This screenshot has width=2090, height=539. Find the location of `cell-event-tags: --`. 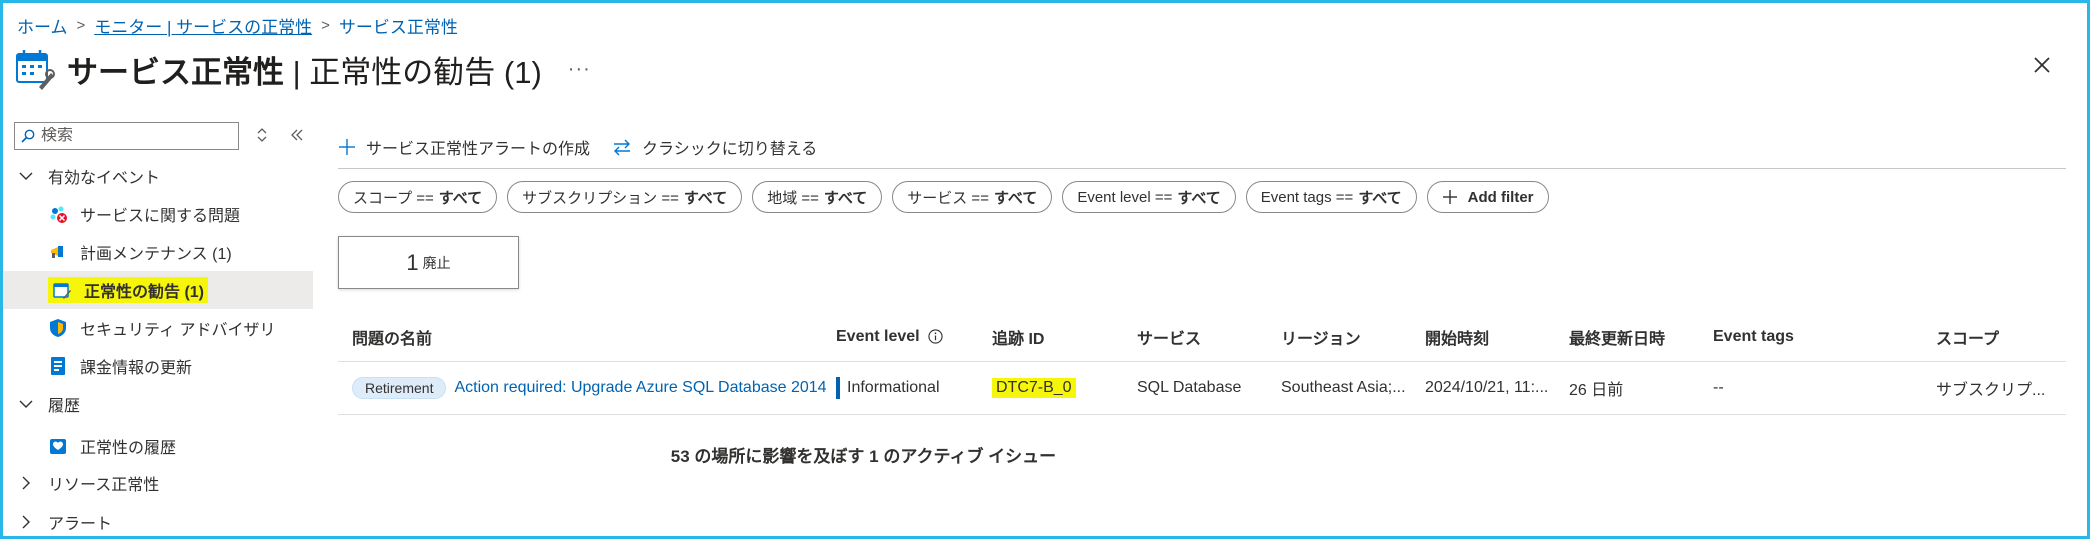

cell-event-tags: -- is located at coordinates (1718, 387).